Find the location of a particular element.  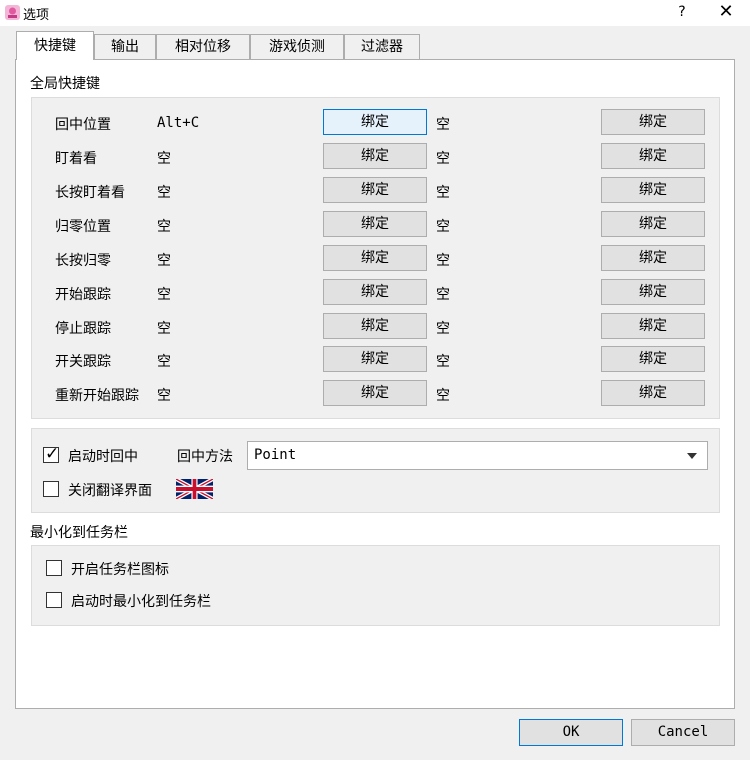

hotkey-label: 开始跟踪 is located at coordinates (83, 295).